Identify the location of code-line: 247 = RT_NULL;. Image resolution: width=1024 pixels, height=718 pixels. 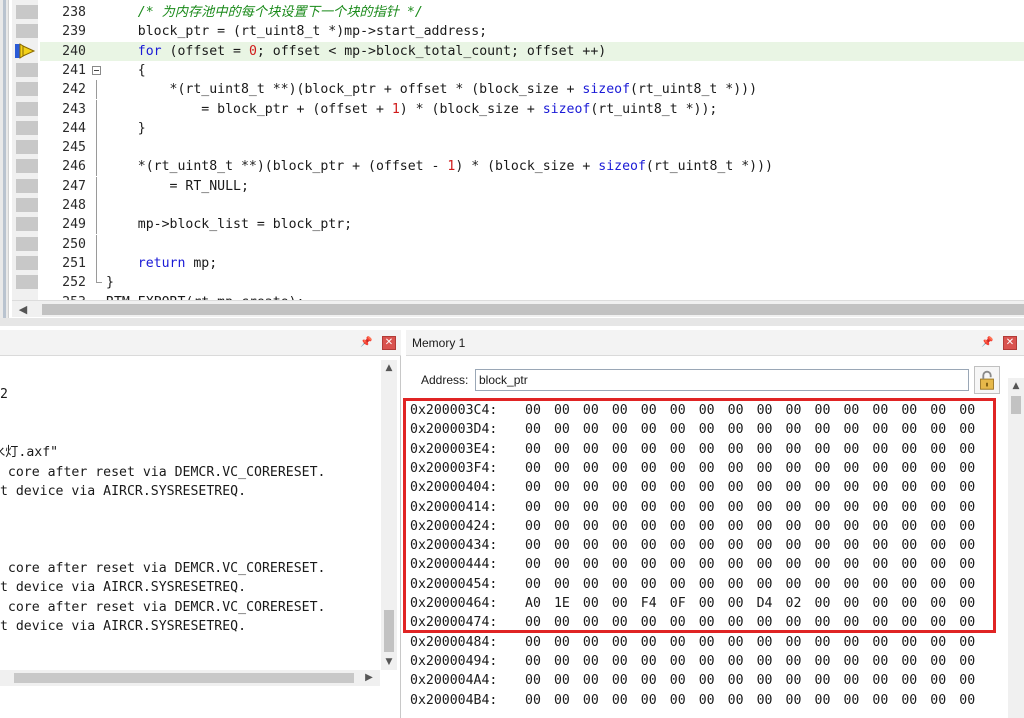
(532, 186).